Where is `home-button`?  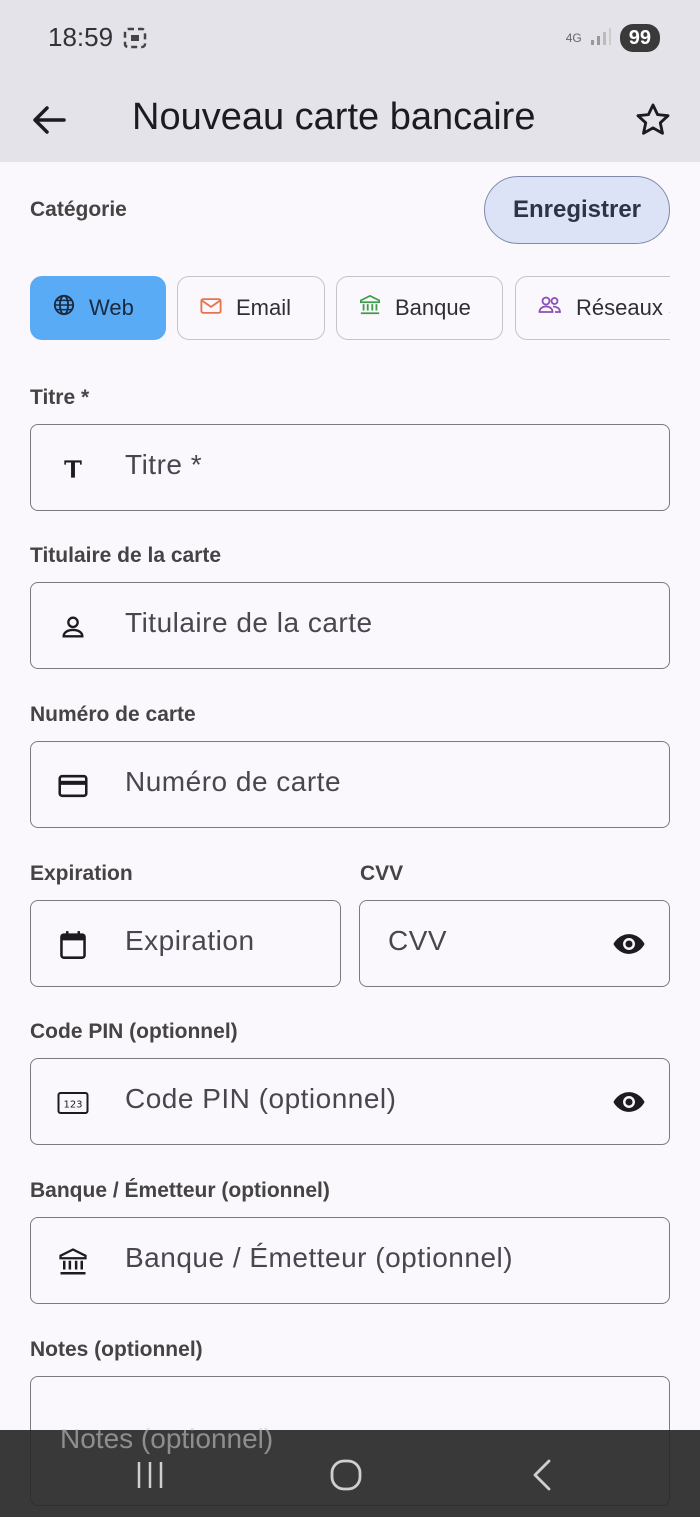 home-button is located at coordinates (346, 1475).